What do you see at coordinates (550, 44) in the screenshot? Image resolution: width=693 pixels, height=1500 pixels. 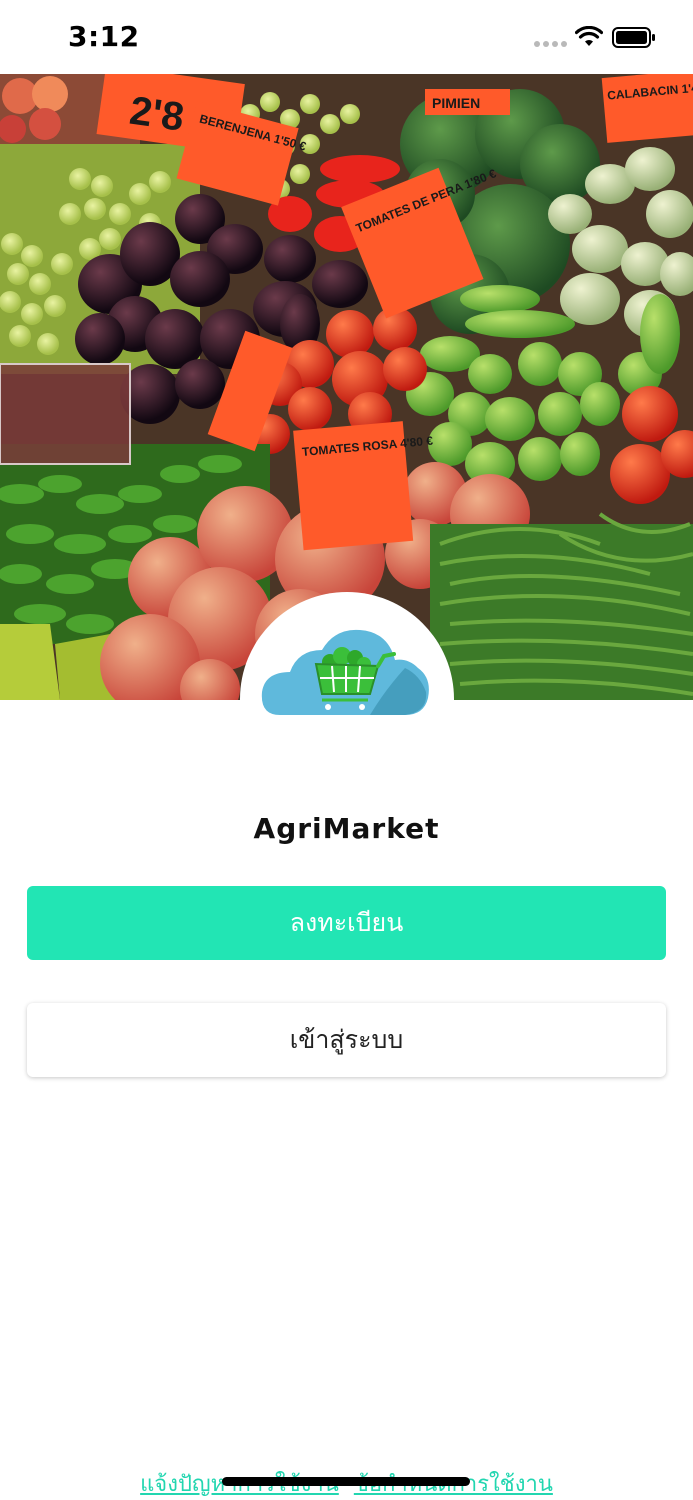 I see `cellular-signal-icon` at bounding box center [550, 44].